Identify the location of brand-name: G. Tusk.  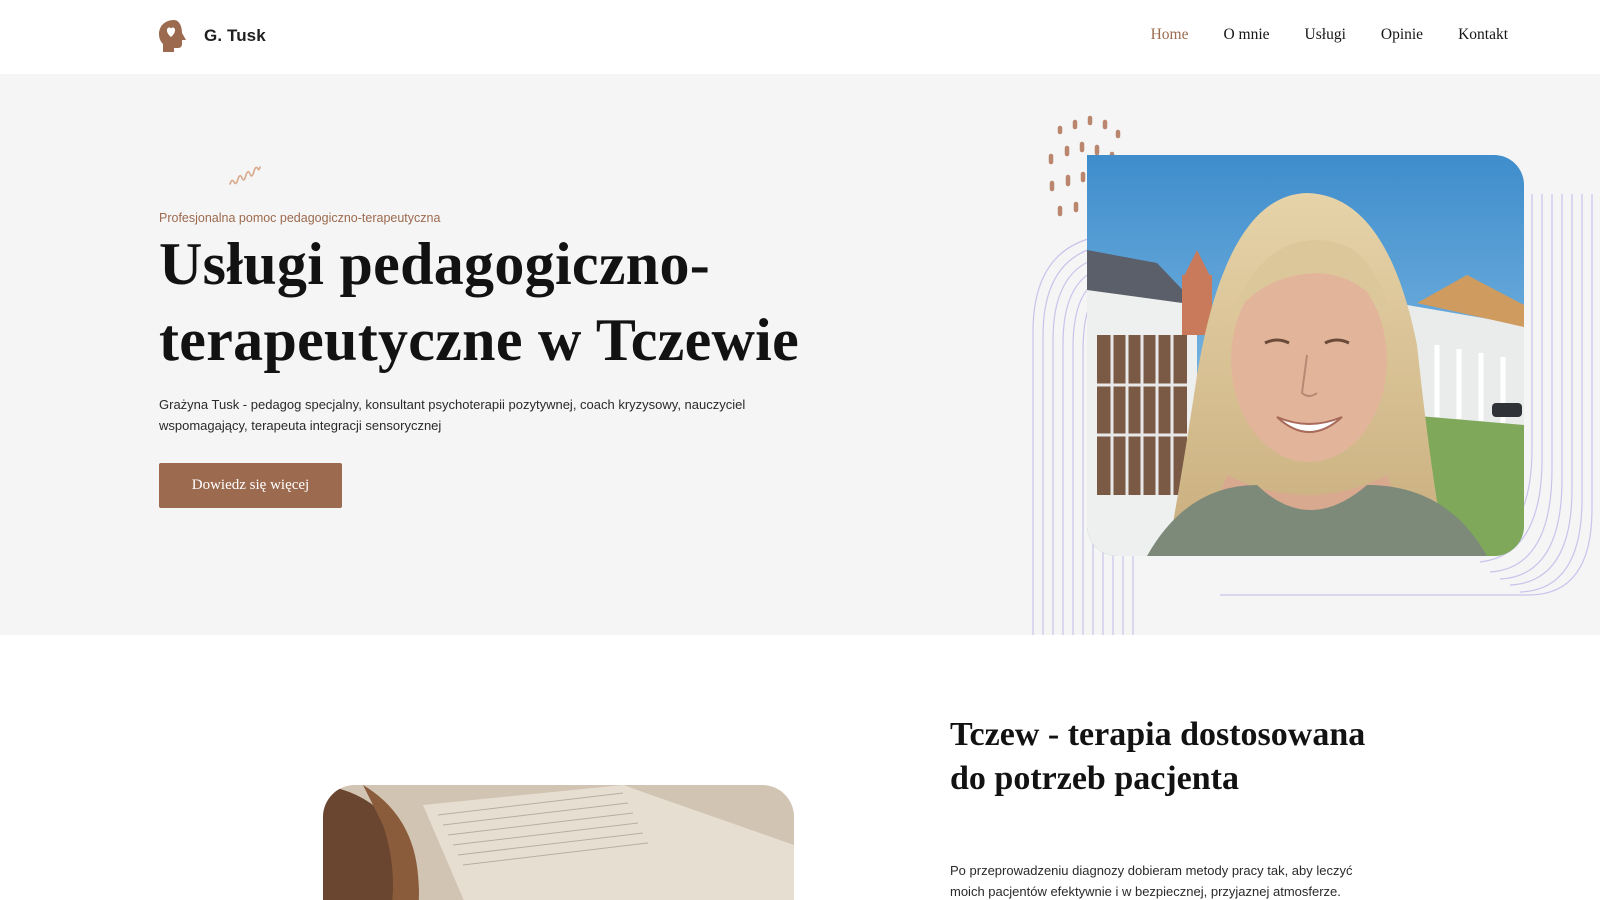
(235, 35).